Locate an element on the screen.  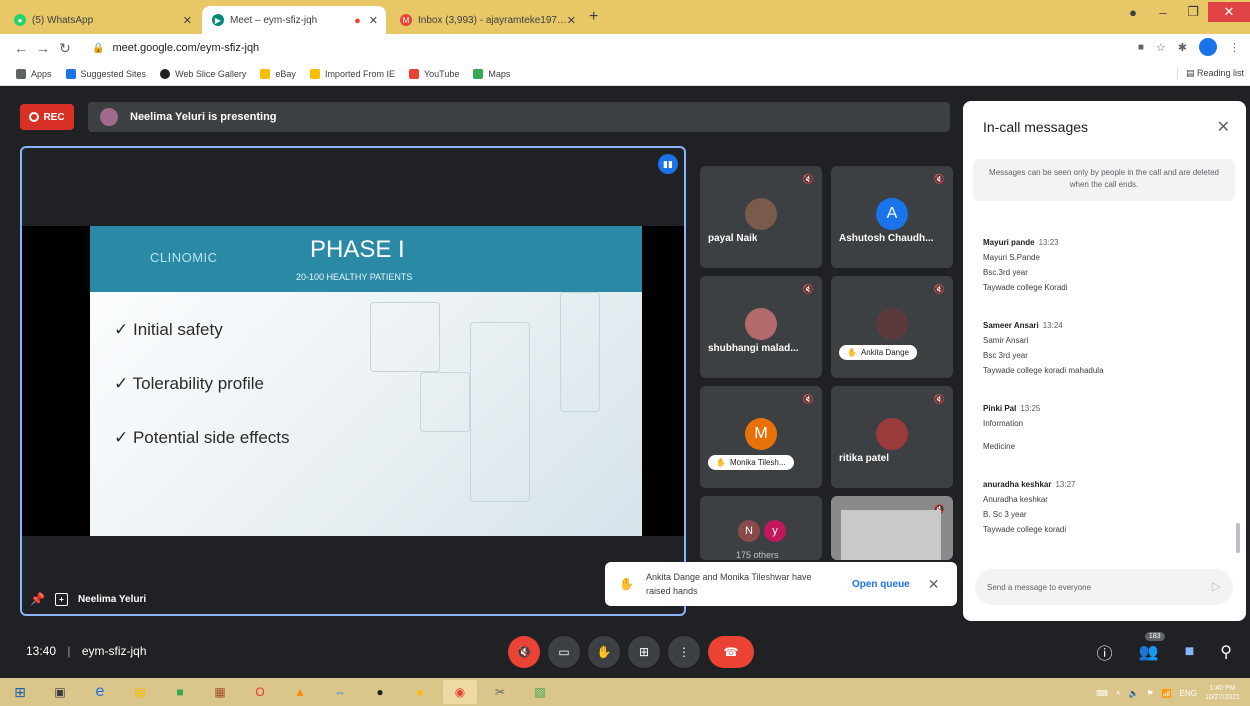
message-sender: Pinki Pal is located at coordinates (1000, 408).